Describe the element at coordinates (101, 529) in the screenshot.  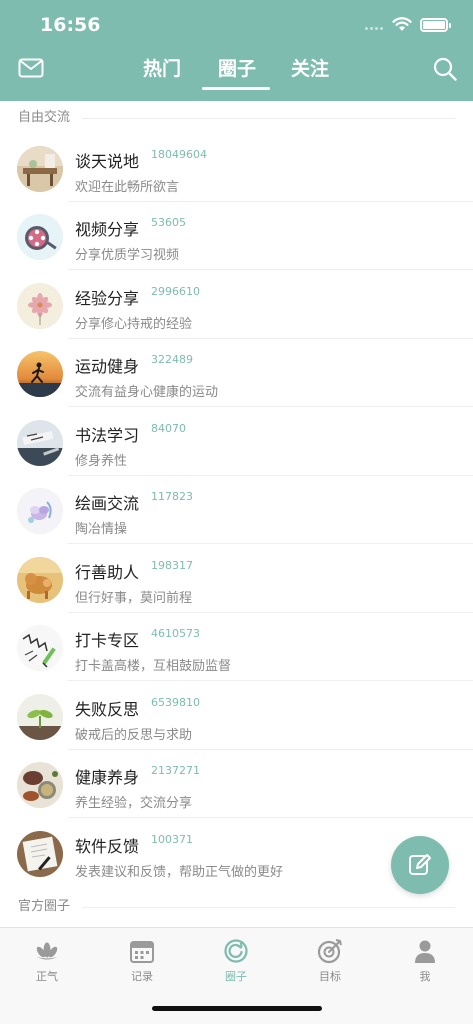
I see `circle-desc: 陶冶情操` at that location.